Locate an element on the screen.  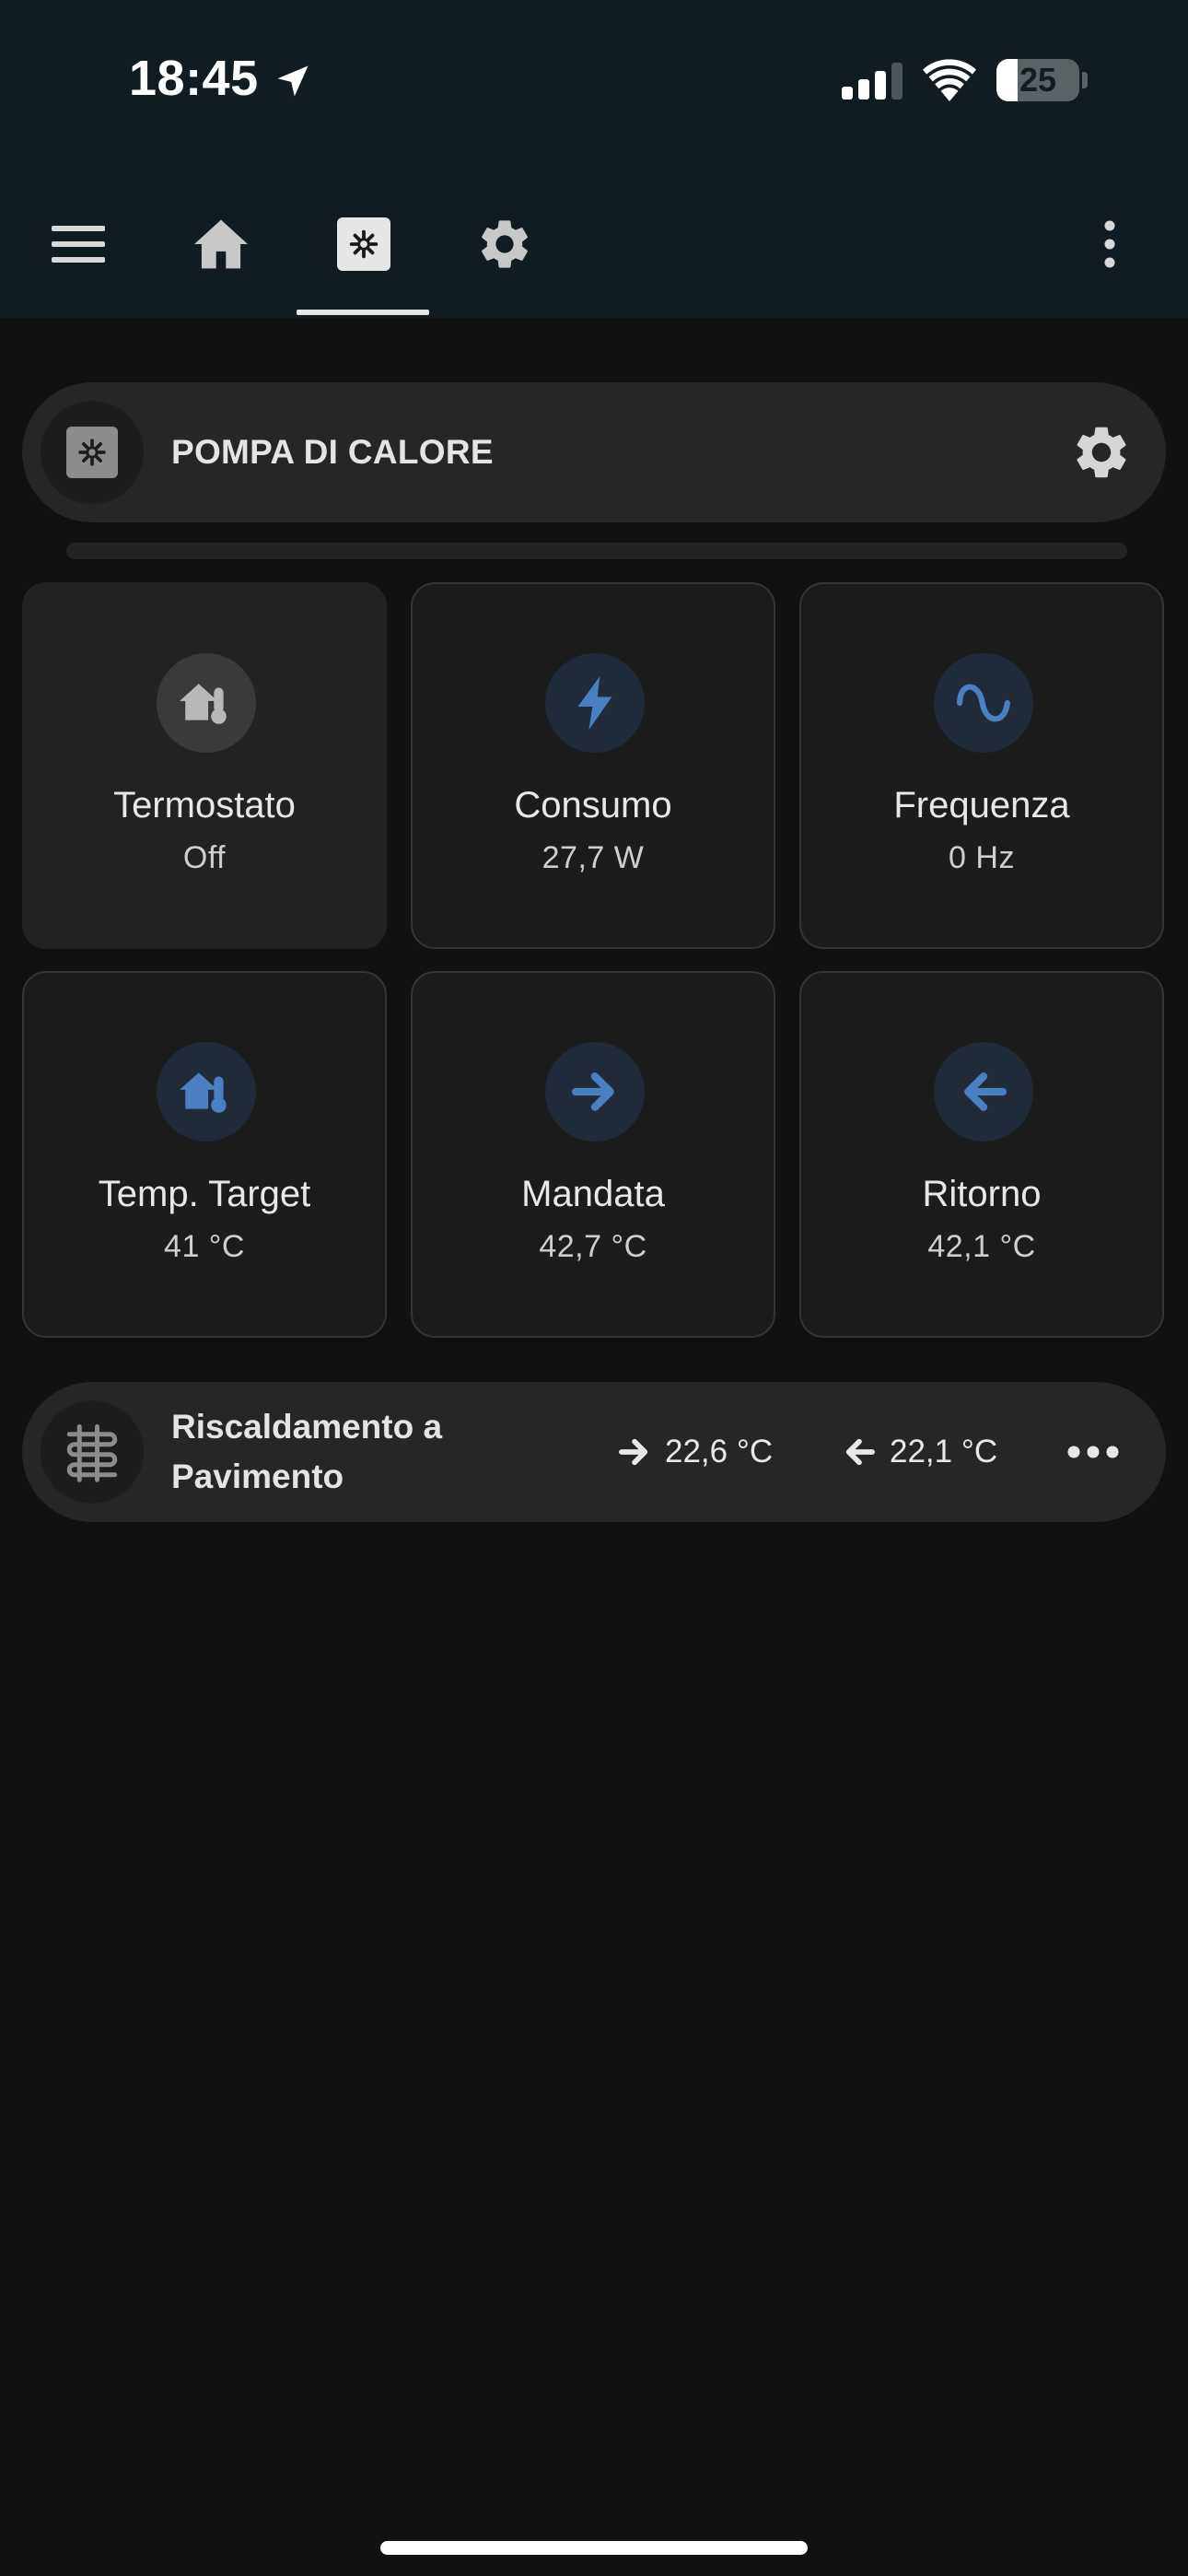
home-icon is located at coordinates (221, 244).